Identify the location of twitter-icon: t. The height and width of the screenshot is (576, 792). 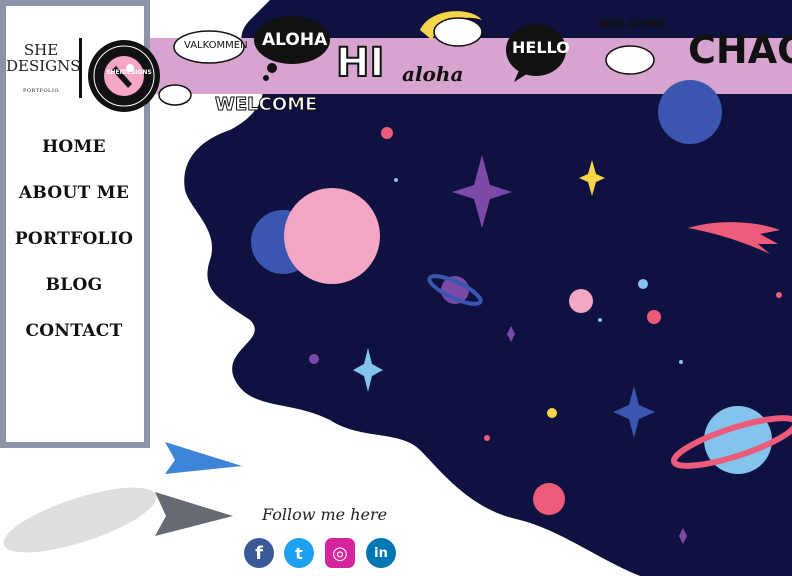
(299, 553).